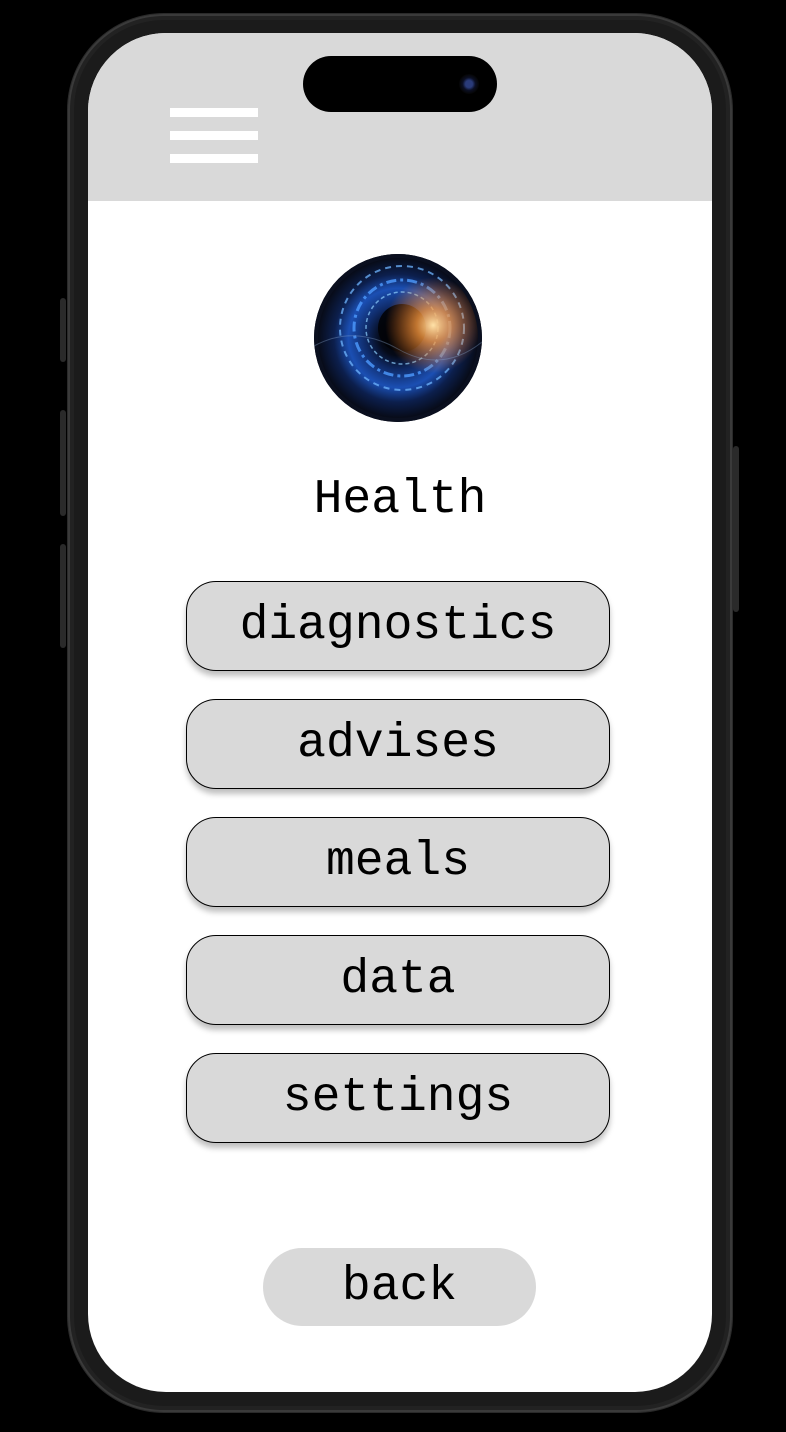 The height and width of the screenshot is (1432, 786). Describe the element at coordinates (469, 84) in the screenshot. I see `front-camera-icon` at that location.